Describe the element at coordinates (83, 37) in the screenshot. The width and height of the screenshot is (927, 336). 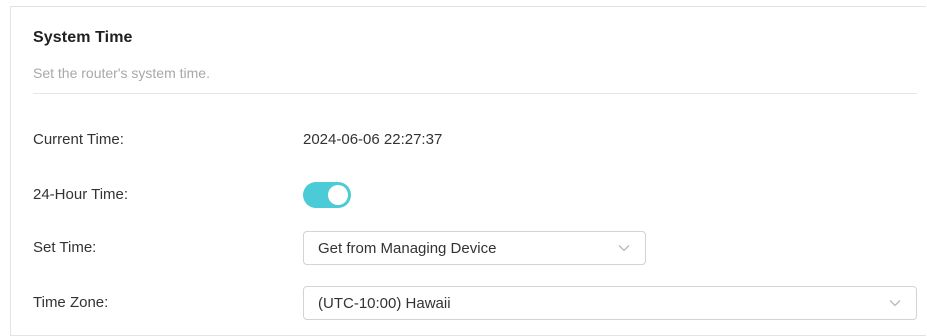
I see `section-title: System Time` at that location.